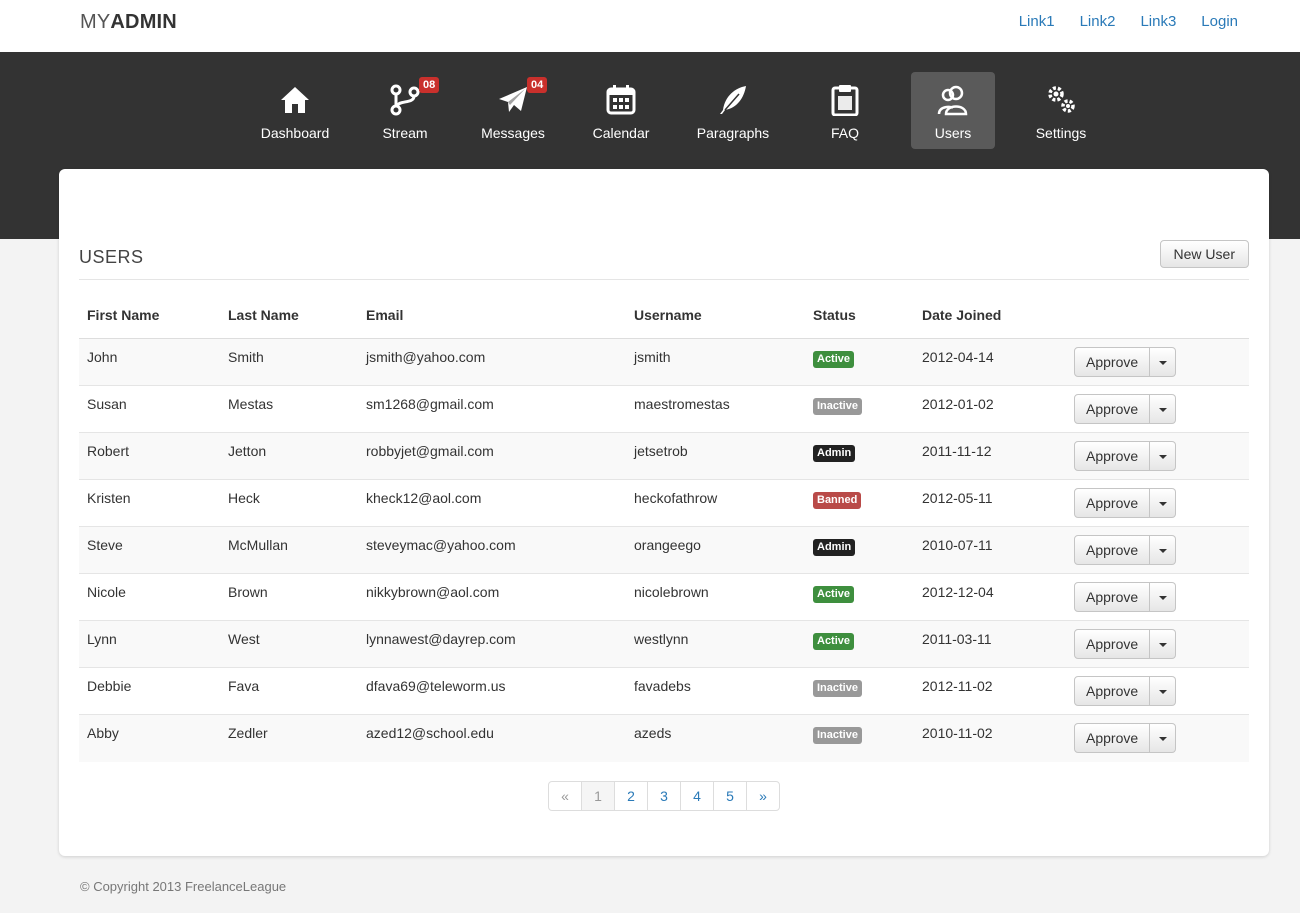 The image size is (1300, 913). I want to click on nav-item-dashboard: Dashboard, so click(295, 110).